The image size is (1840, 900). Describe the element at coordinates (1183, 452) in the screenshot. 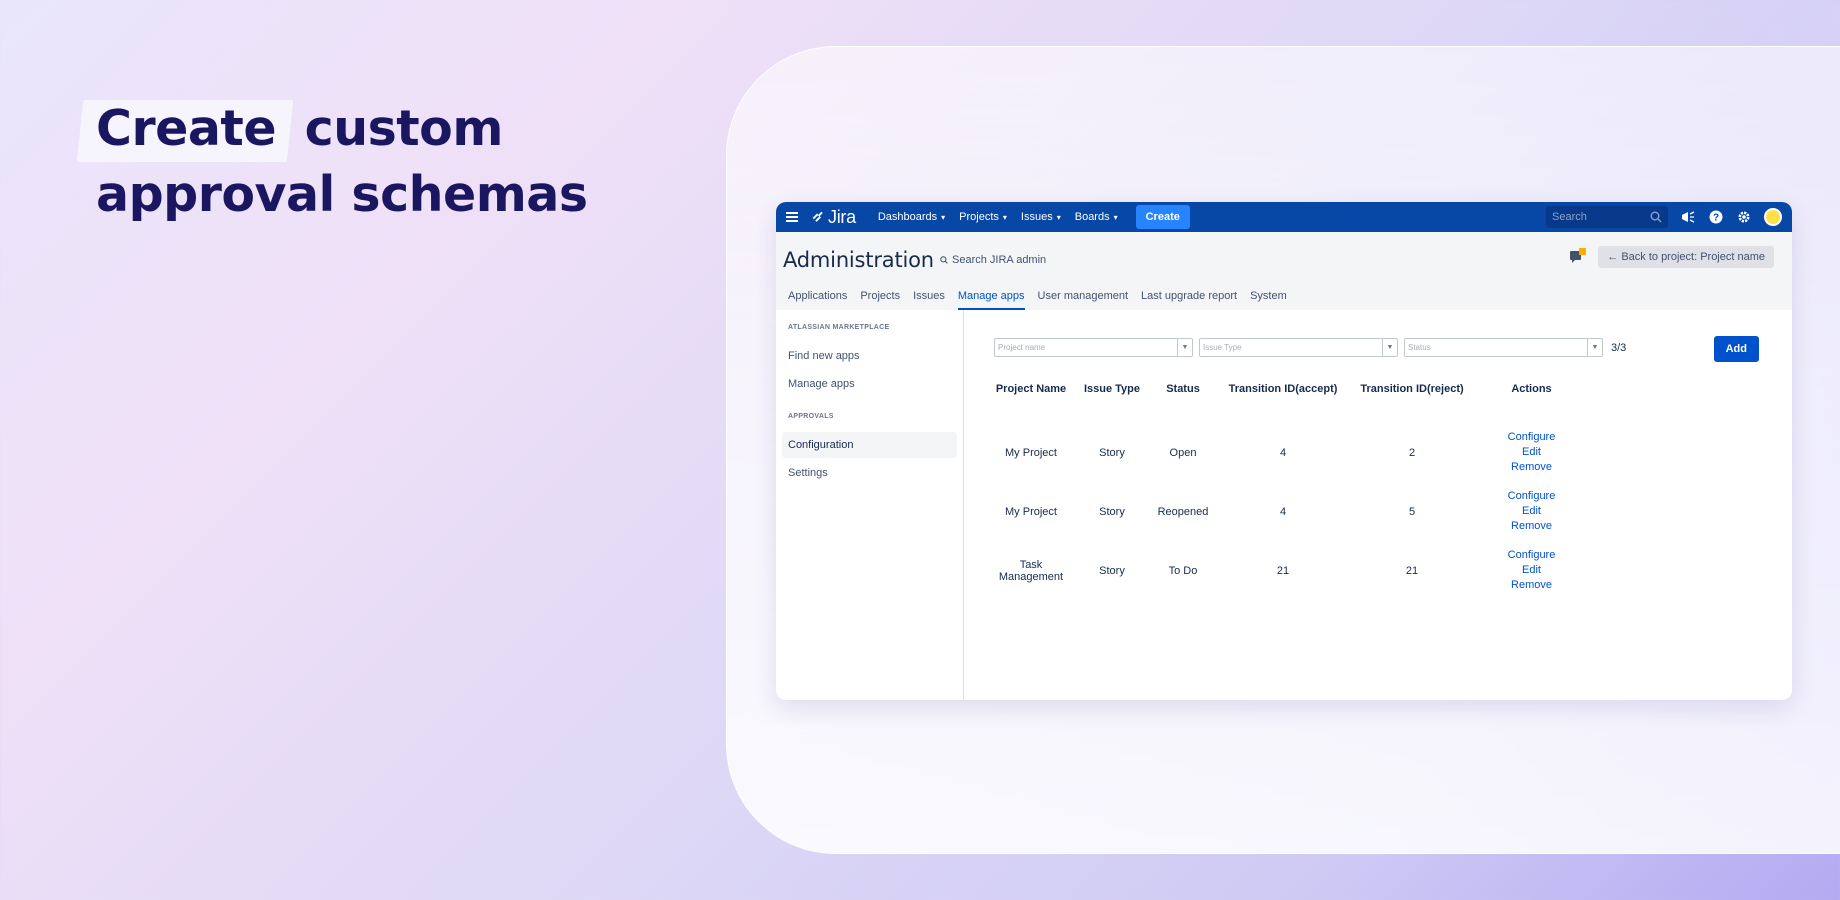

I see `cell-status: Open` at that location.